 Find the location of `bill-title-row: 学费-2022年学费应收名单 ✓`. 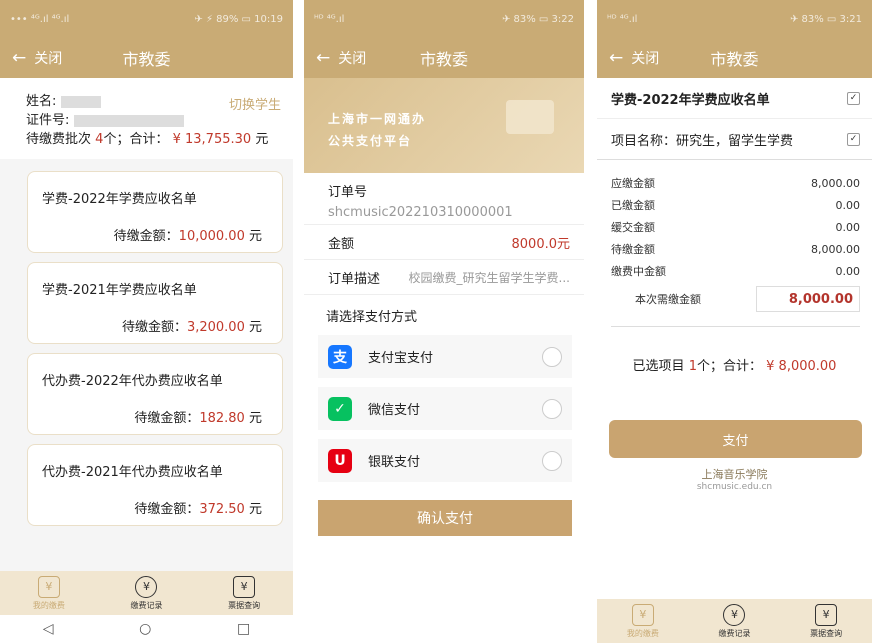

bill-title-row: 学费-2022年学费应收名单 ✓ is located at coordinates (734, 98).